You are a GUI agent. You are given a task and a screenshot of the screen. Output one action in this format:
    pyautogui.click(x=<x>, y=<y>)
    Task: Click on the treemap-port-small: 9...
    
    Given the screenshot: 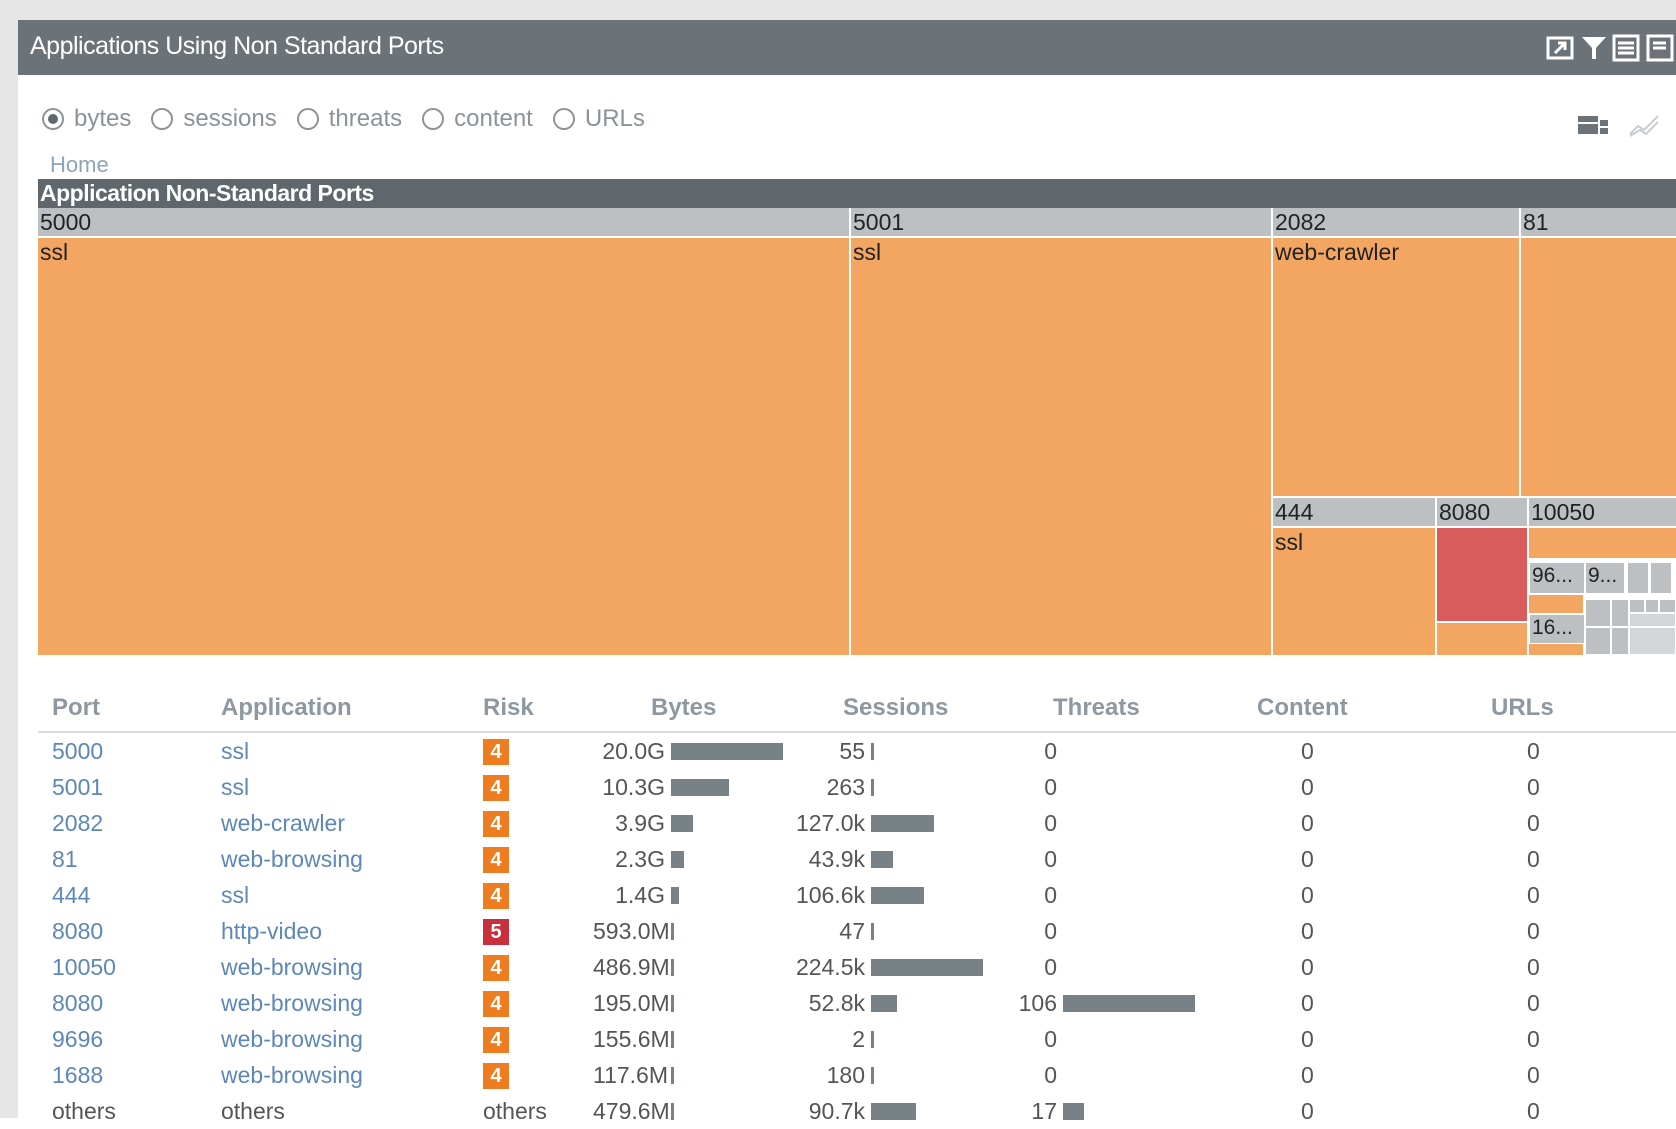 What is the action you would take?
    pyautogui.click(x=1605, y=578)
    